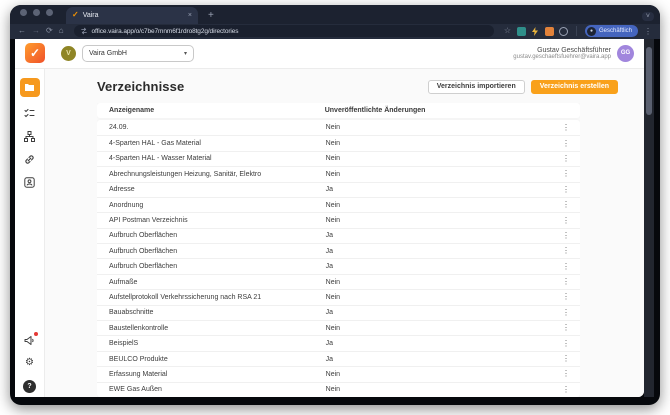 The image size is (670, 415). Describe the element at coordinates (338, 358) in the screenshot. I see `table-row: BEULCO Produkte Ja ⋮` at that location.